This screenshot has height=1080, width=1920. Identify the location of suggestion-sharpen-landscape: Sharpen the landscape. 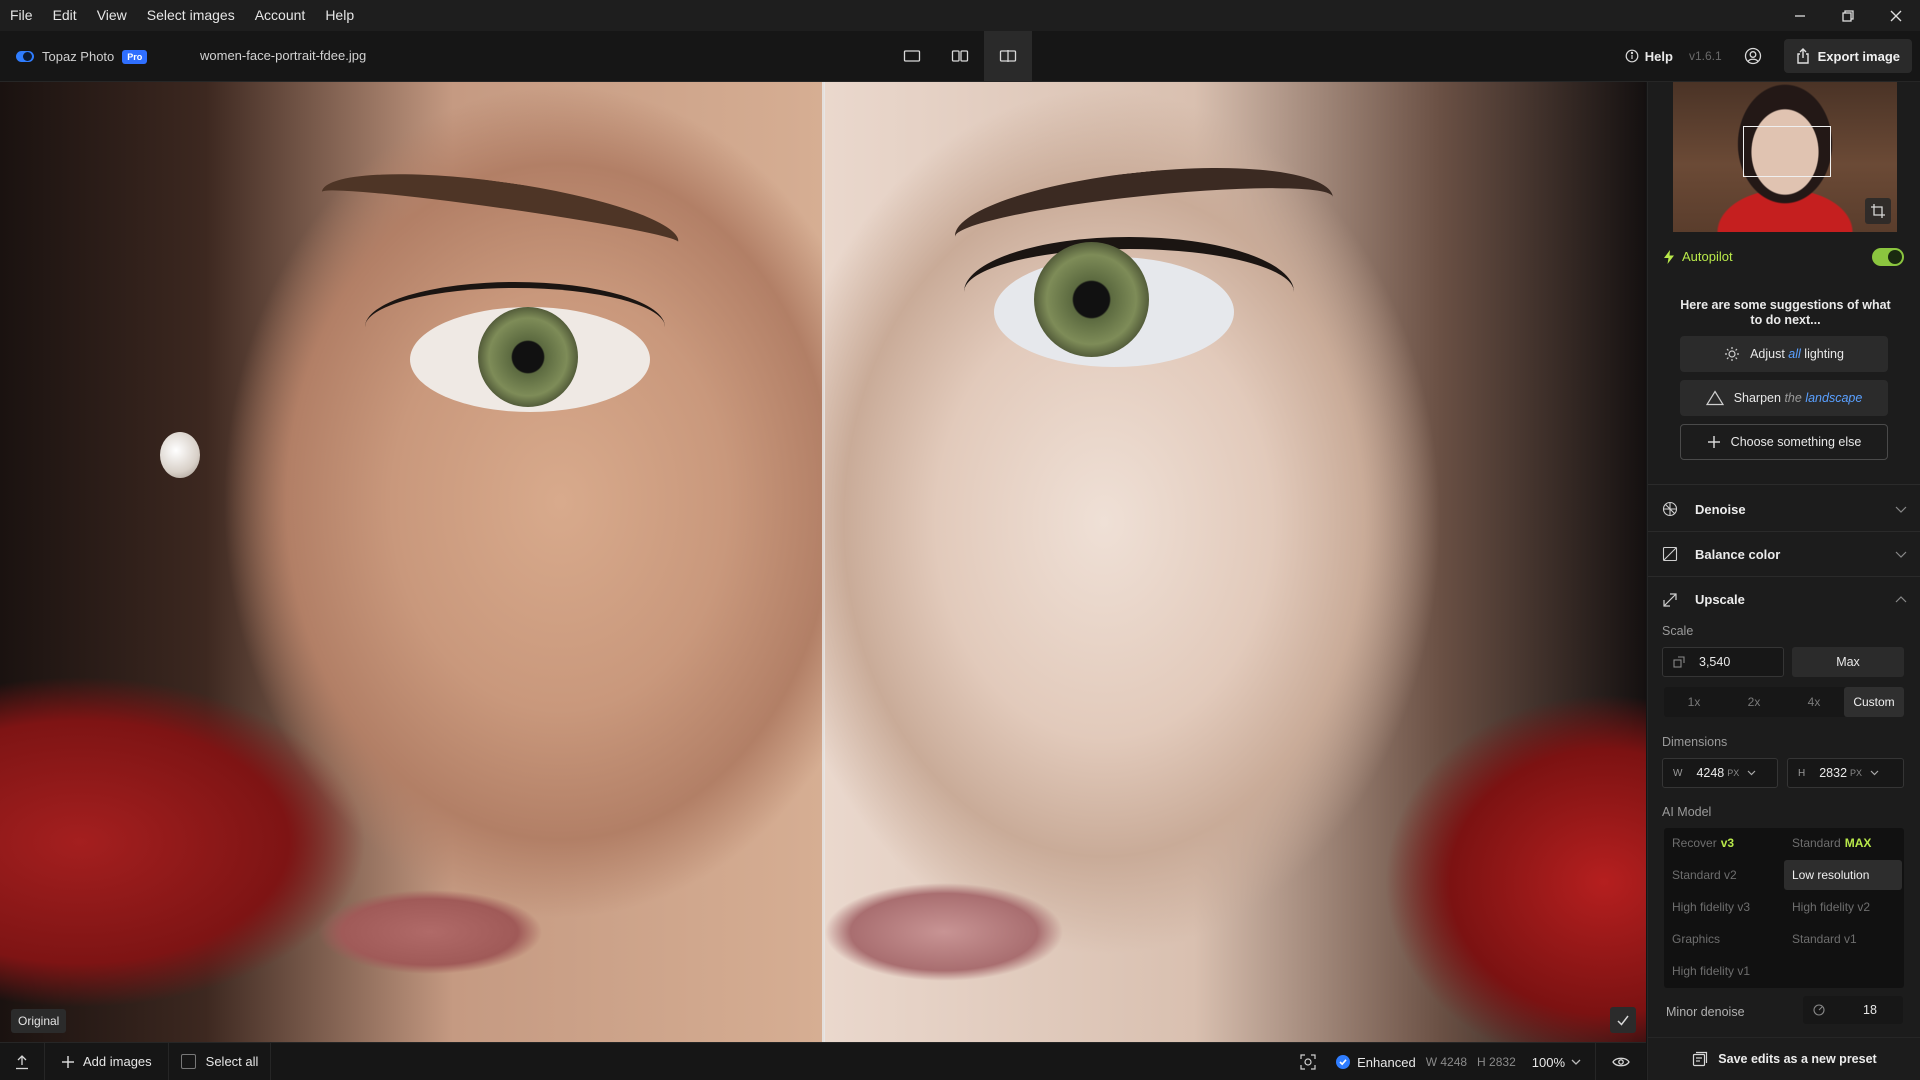
(1784, 398).